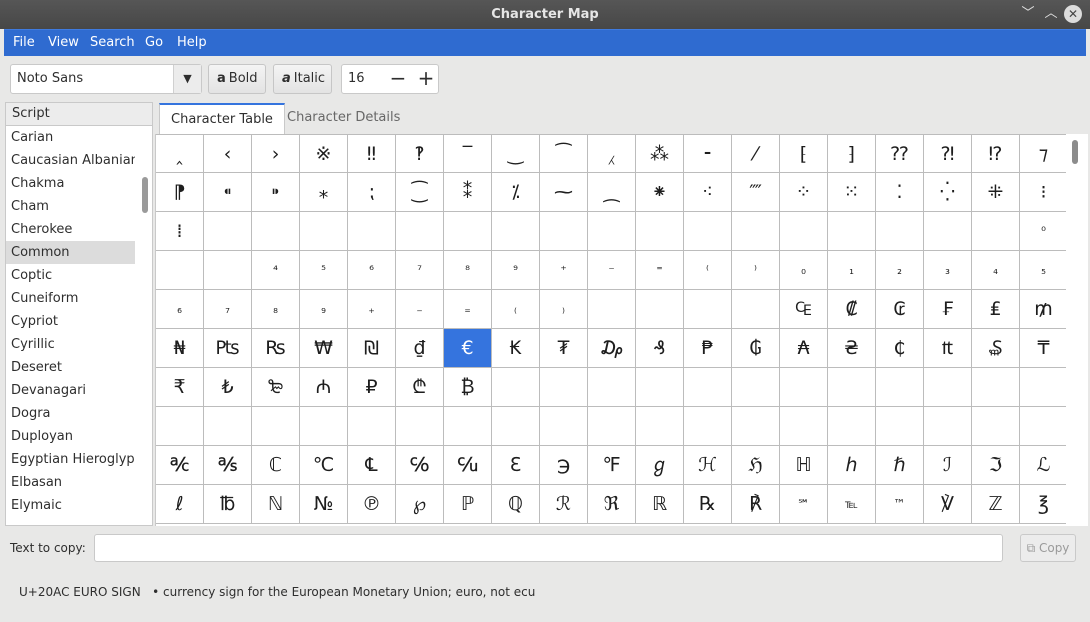 Image resolution: width=1090 pixels, height=622 pixels. I want to click on character-cell: ⁏, so click(372, 192).